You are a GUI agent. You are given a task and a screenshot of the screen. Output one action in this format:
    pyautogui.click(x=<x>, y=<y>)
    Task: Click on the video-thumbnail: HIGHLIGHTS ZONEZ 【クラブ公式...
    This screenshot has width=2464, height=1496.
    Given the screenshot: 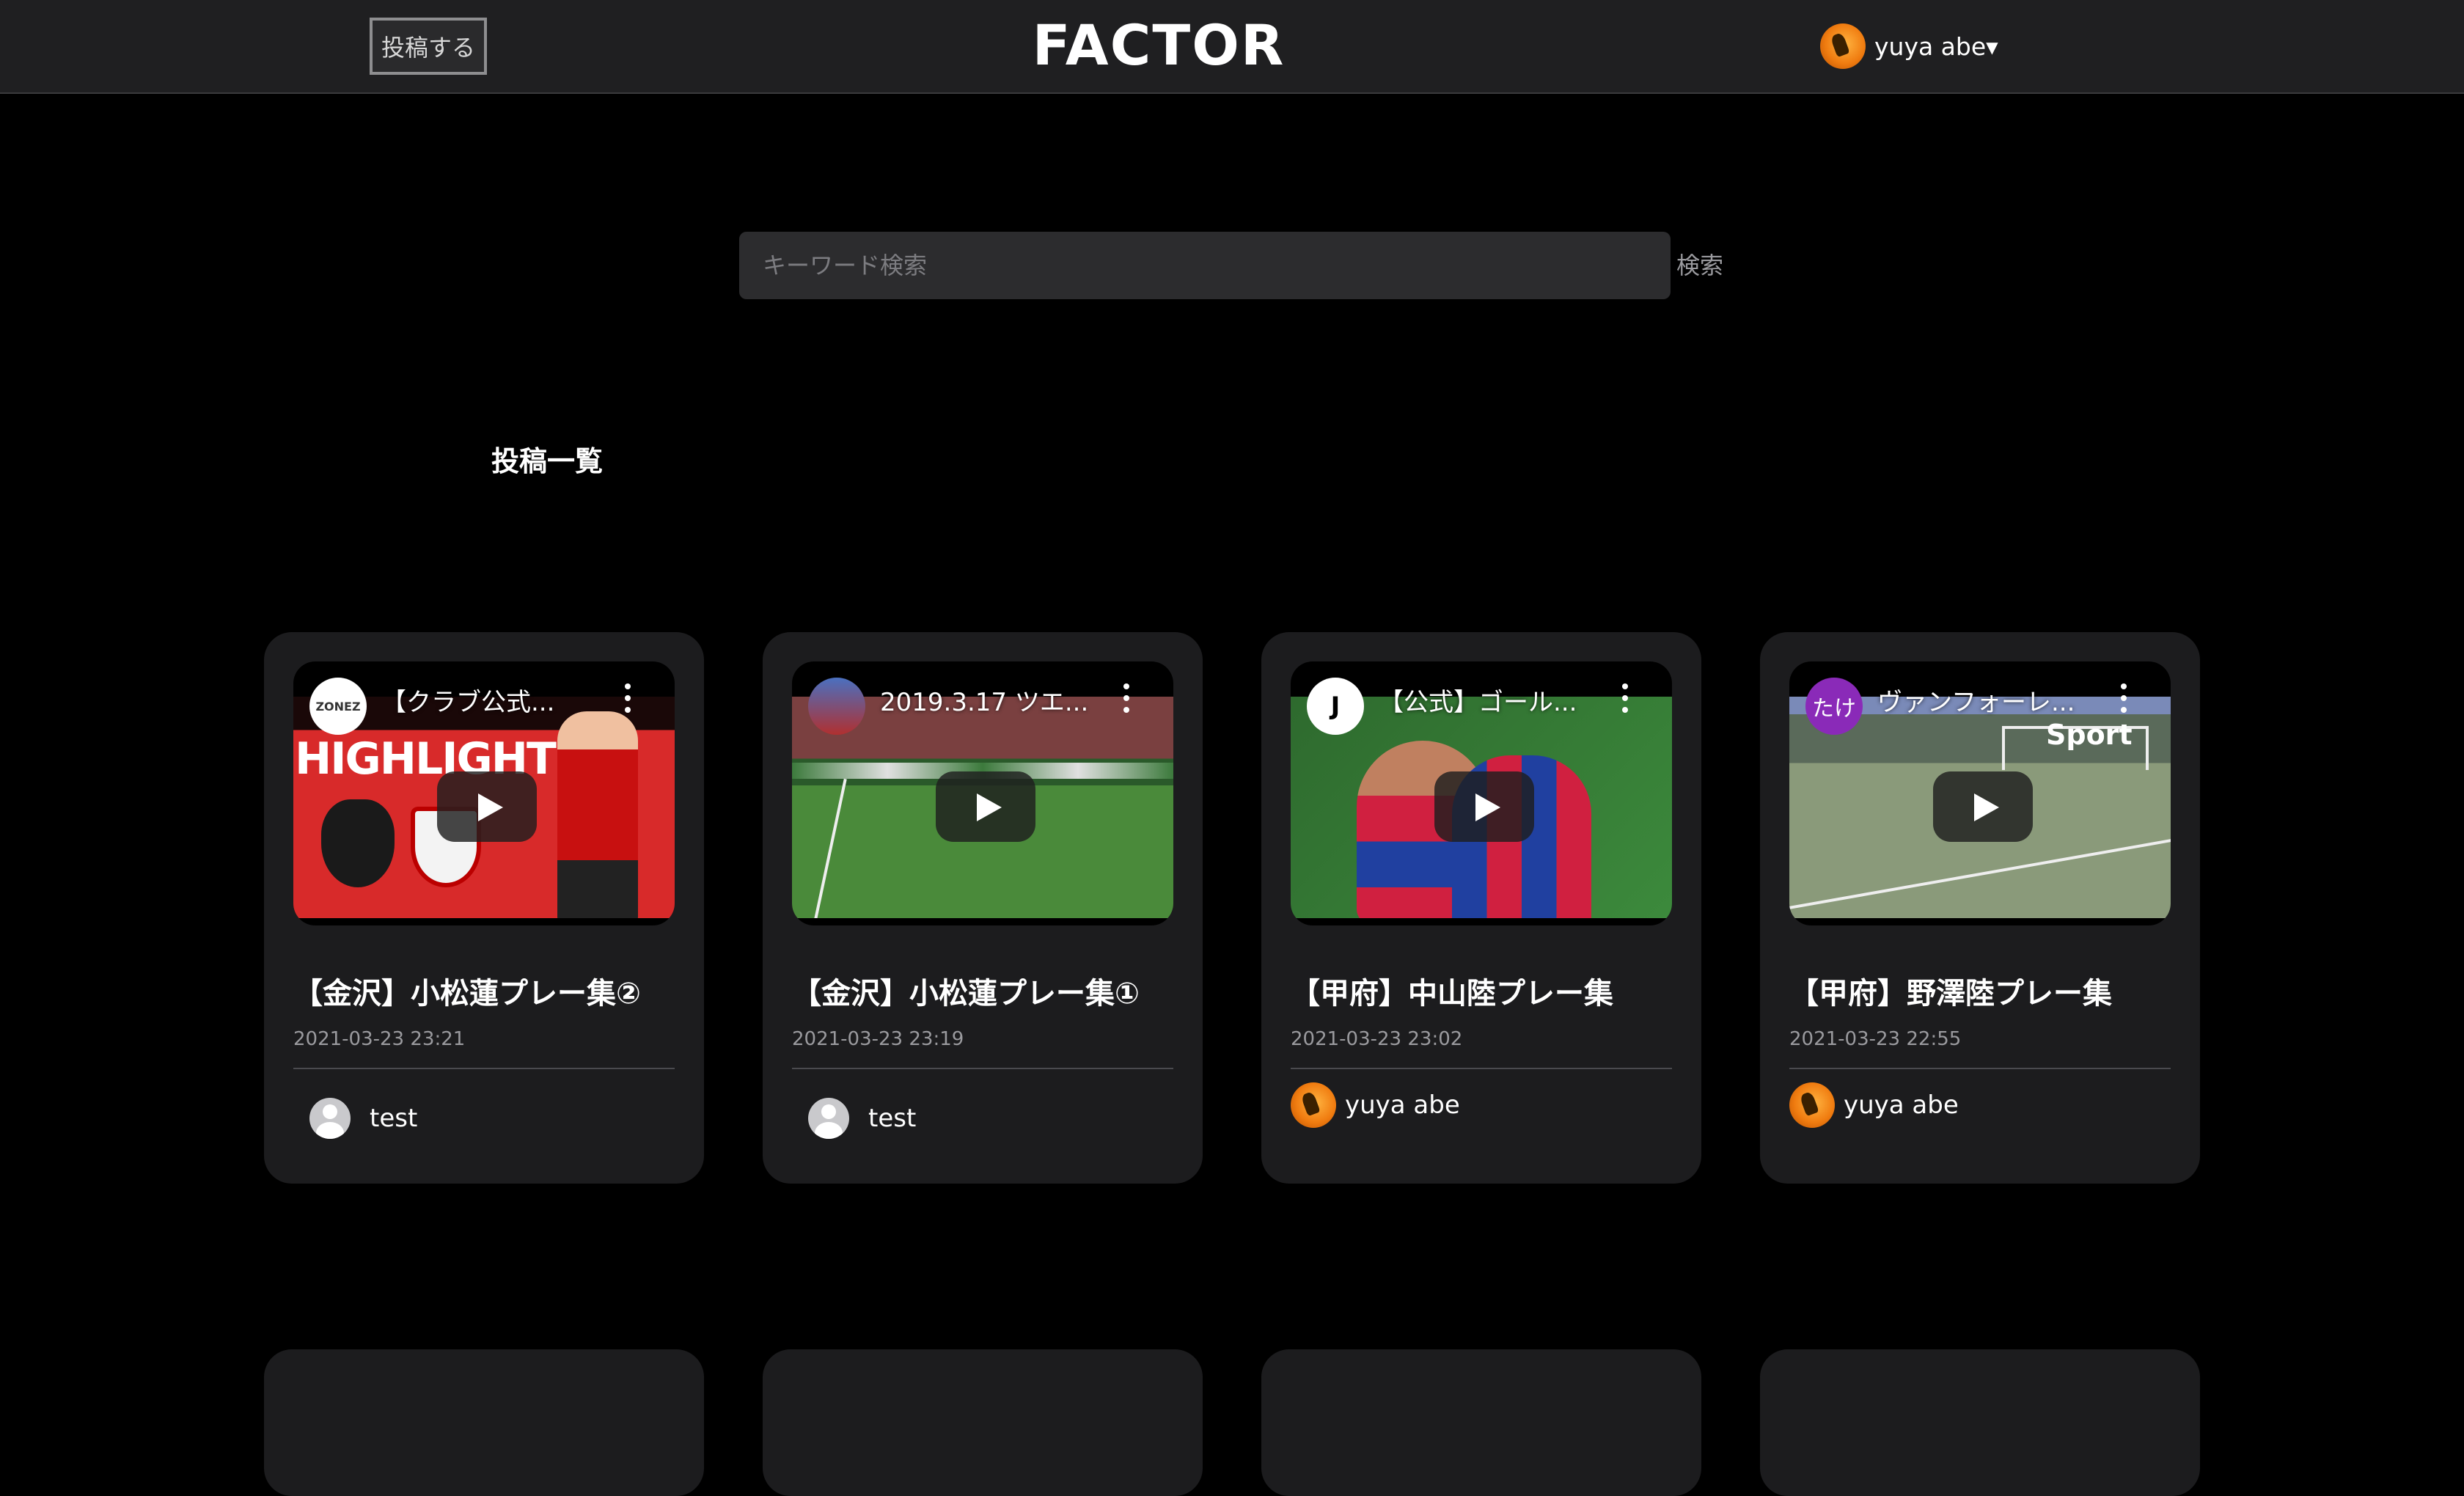 What is the action you would take?
    pyautogui.click(x=484, y=793)
    